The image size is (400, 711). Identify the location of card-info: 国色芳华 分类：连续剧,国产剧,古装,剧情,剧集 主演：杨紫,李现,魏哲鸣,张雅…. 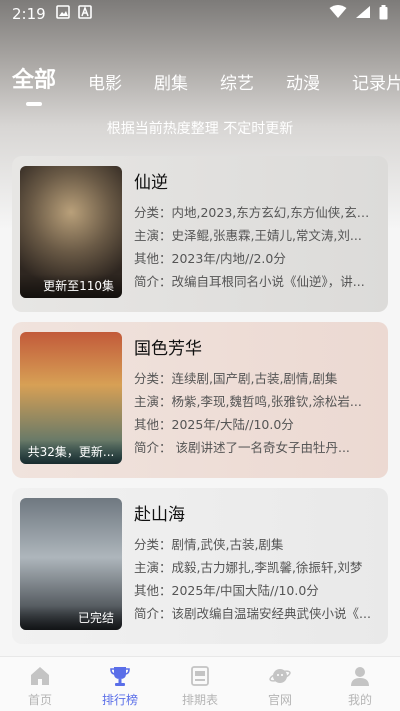
(257, 400).